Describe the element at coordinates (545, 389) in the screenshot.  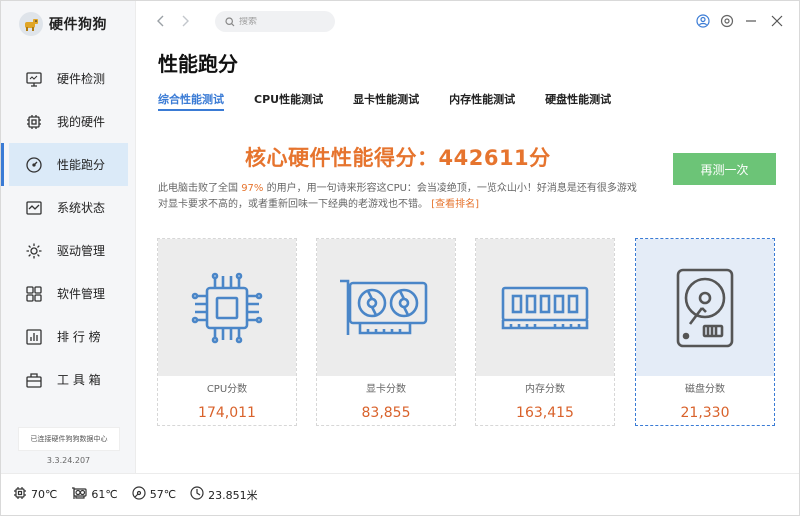
I see `card-label: 内存分数` at that location.